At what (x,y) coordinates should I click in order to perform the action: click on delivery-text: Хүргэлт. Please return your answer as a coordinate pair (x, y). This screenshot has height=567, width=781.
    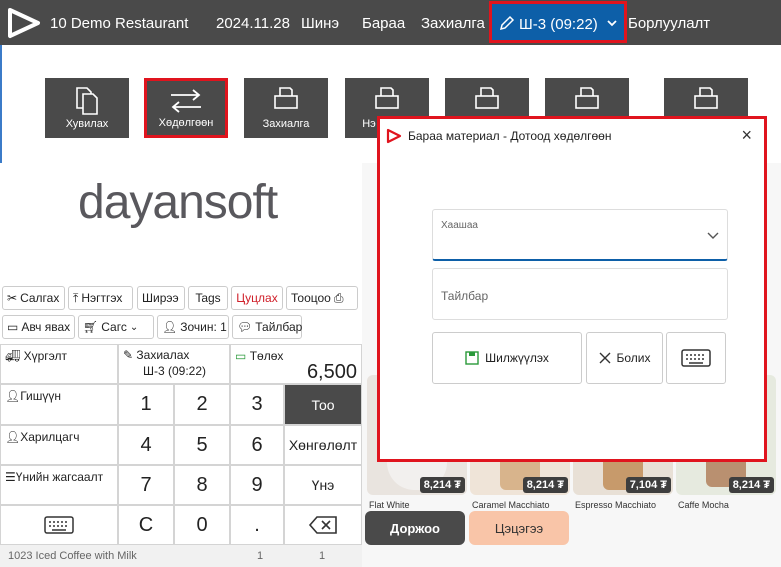
    Looking at the image, I should click on (45, 356).